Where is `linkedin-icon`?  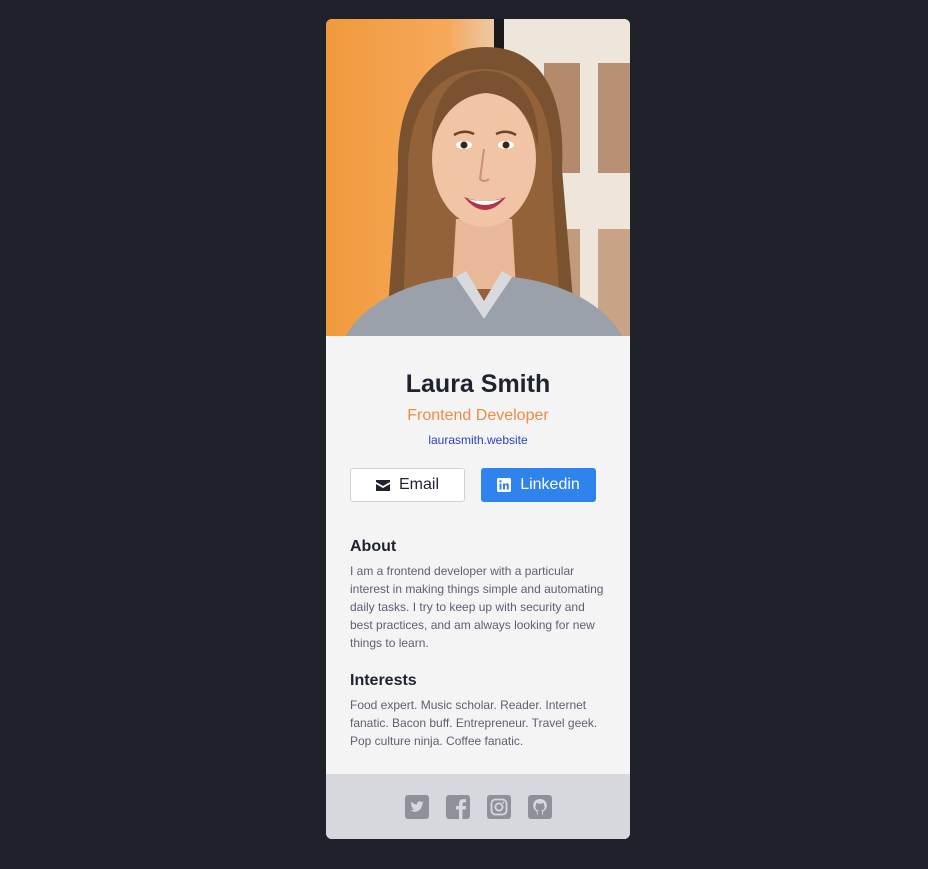
linkedin-icon is located at coordinates (504, 485).